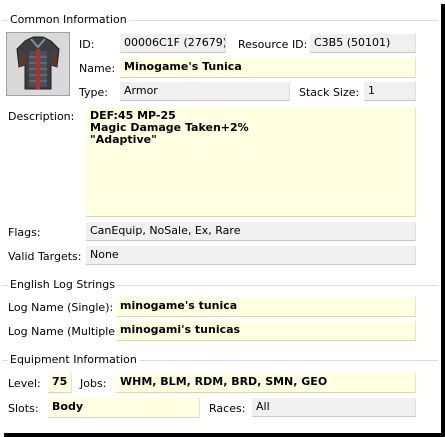  Describe the element at coordinates (124, 408) in the screenshot. I see `slots-field: Body` at that location.